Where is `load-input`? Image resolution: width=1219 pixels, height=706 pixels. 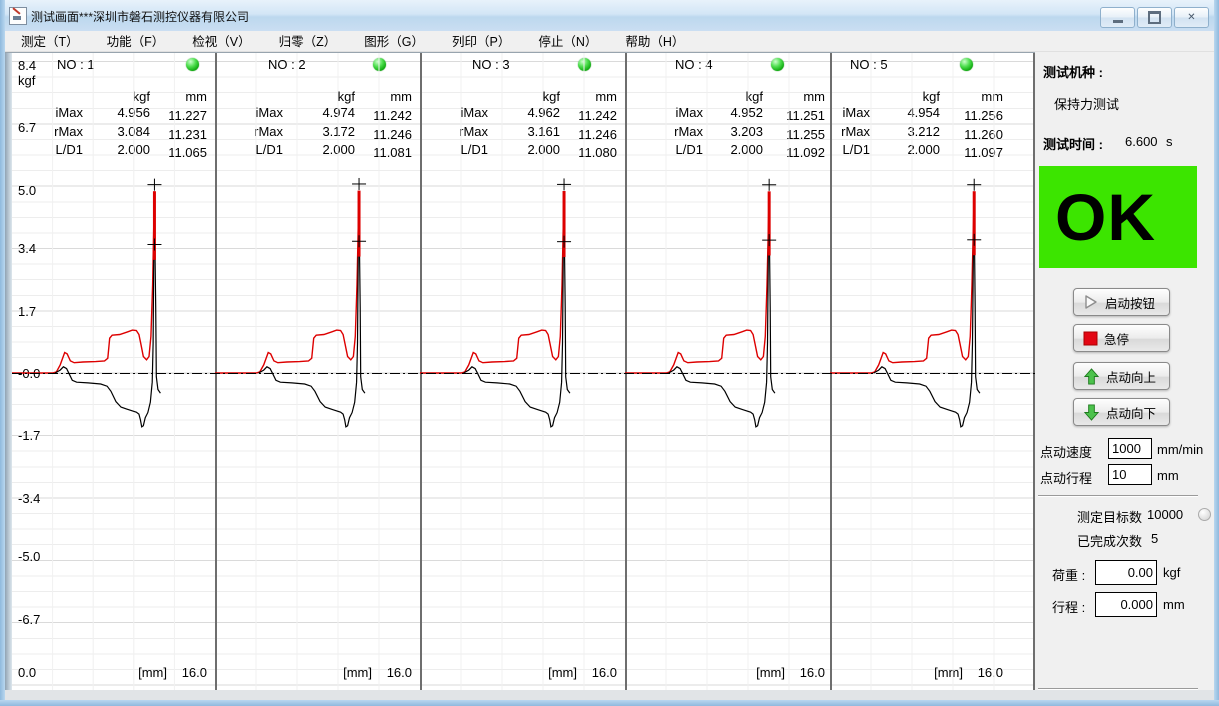
load-input is located at coordinates (1126, 572).